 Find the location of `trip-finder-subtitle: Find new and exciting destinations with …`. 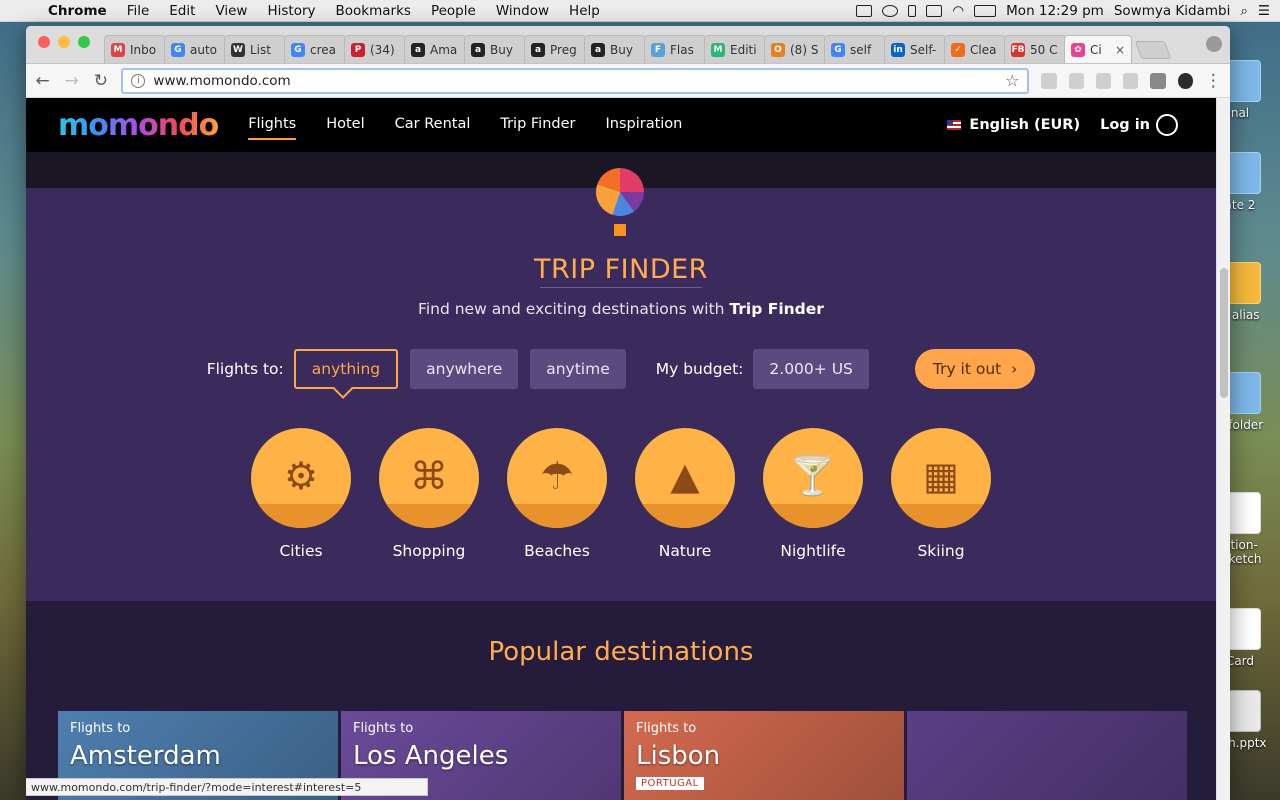

trip-finder-subtitle: Find new and exciting destinations with … is located at coordinates (621, 309).